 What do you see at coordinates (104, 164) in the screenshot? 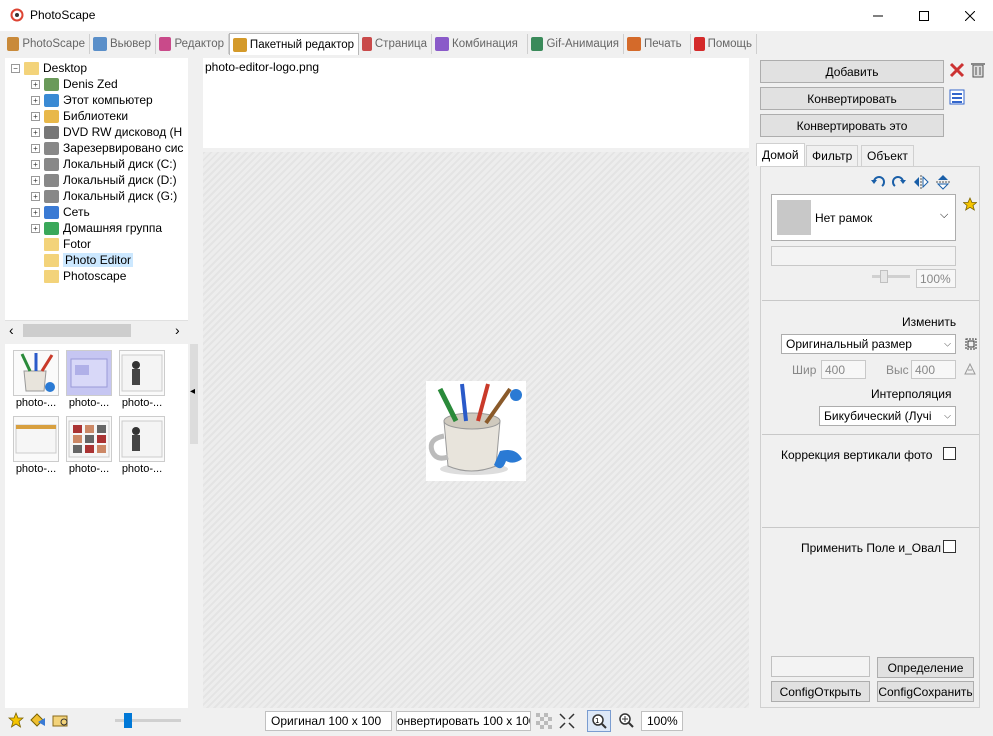
I see `tree-item: + Локальный диск (C:)` at bounding box center [104, 164].